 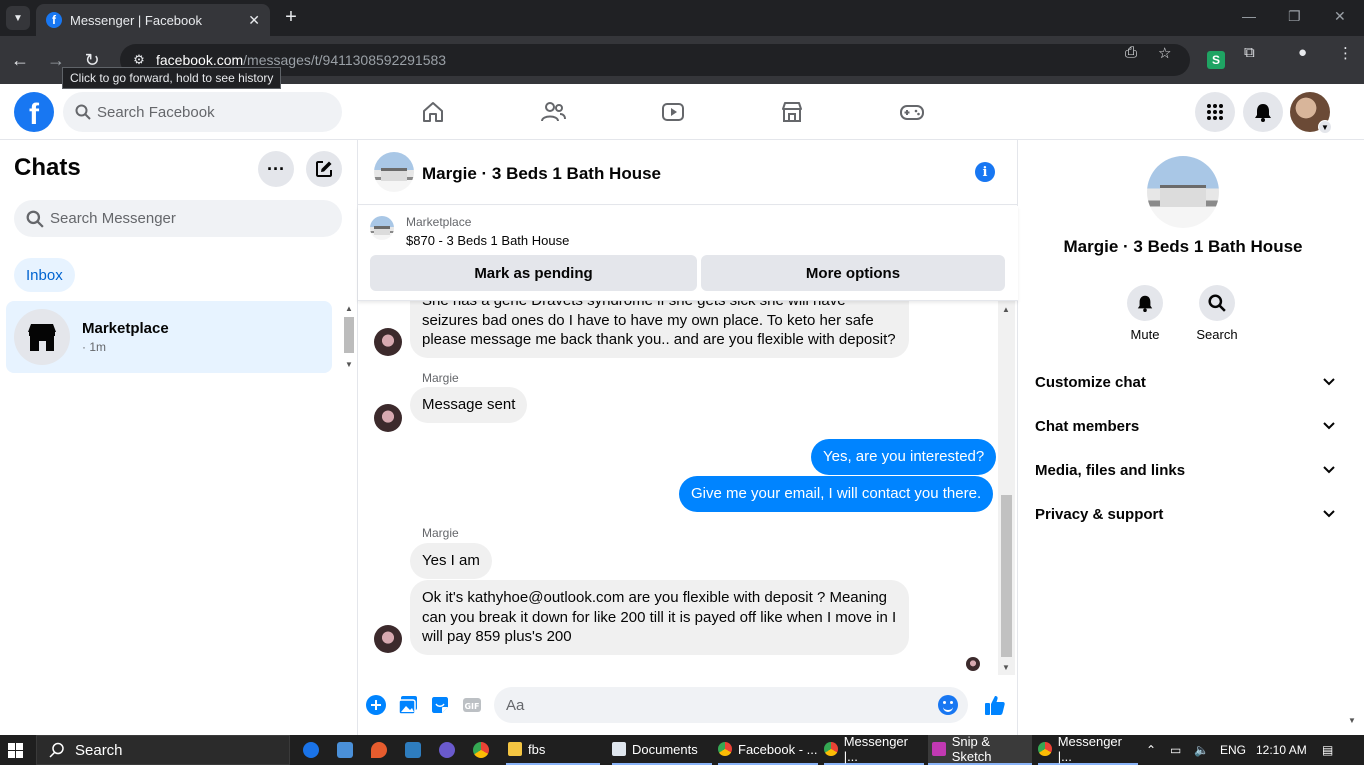 I want to click on incoming-message: Yes I am, so click(x=451, y=561).